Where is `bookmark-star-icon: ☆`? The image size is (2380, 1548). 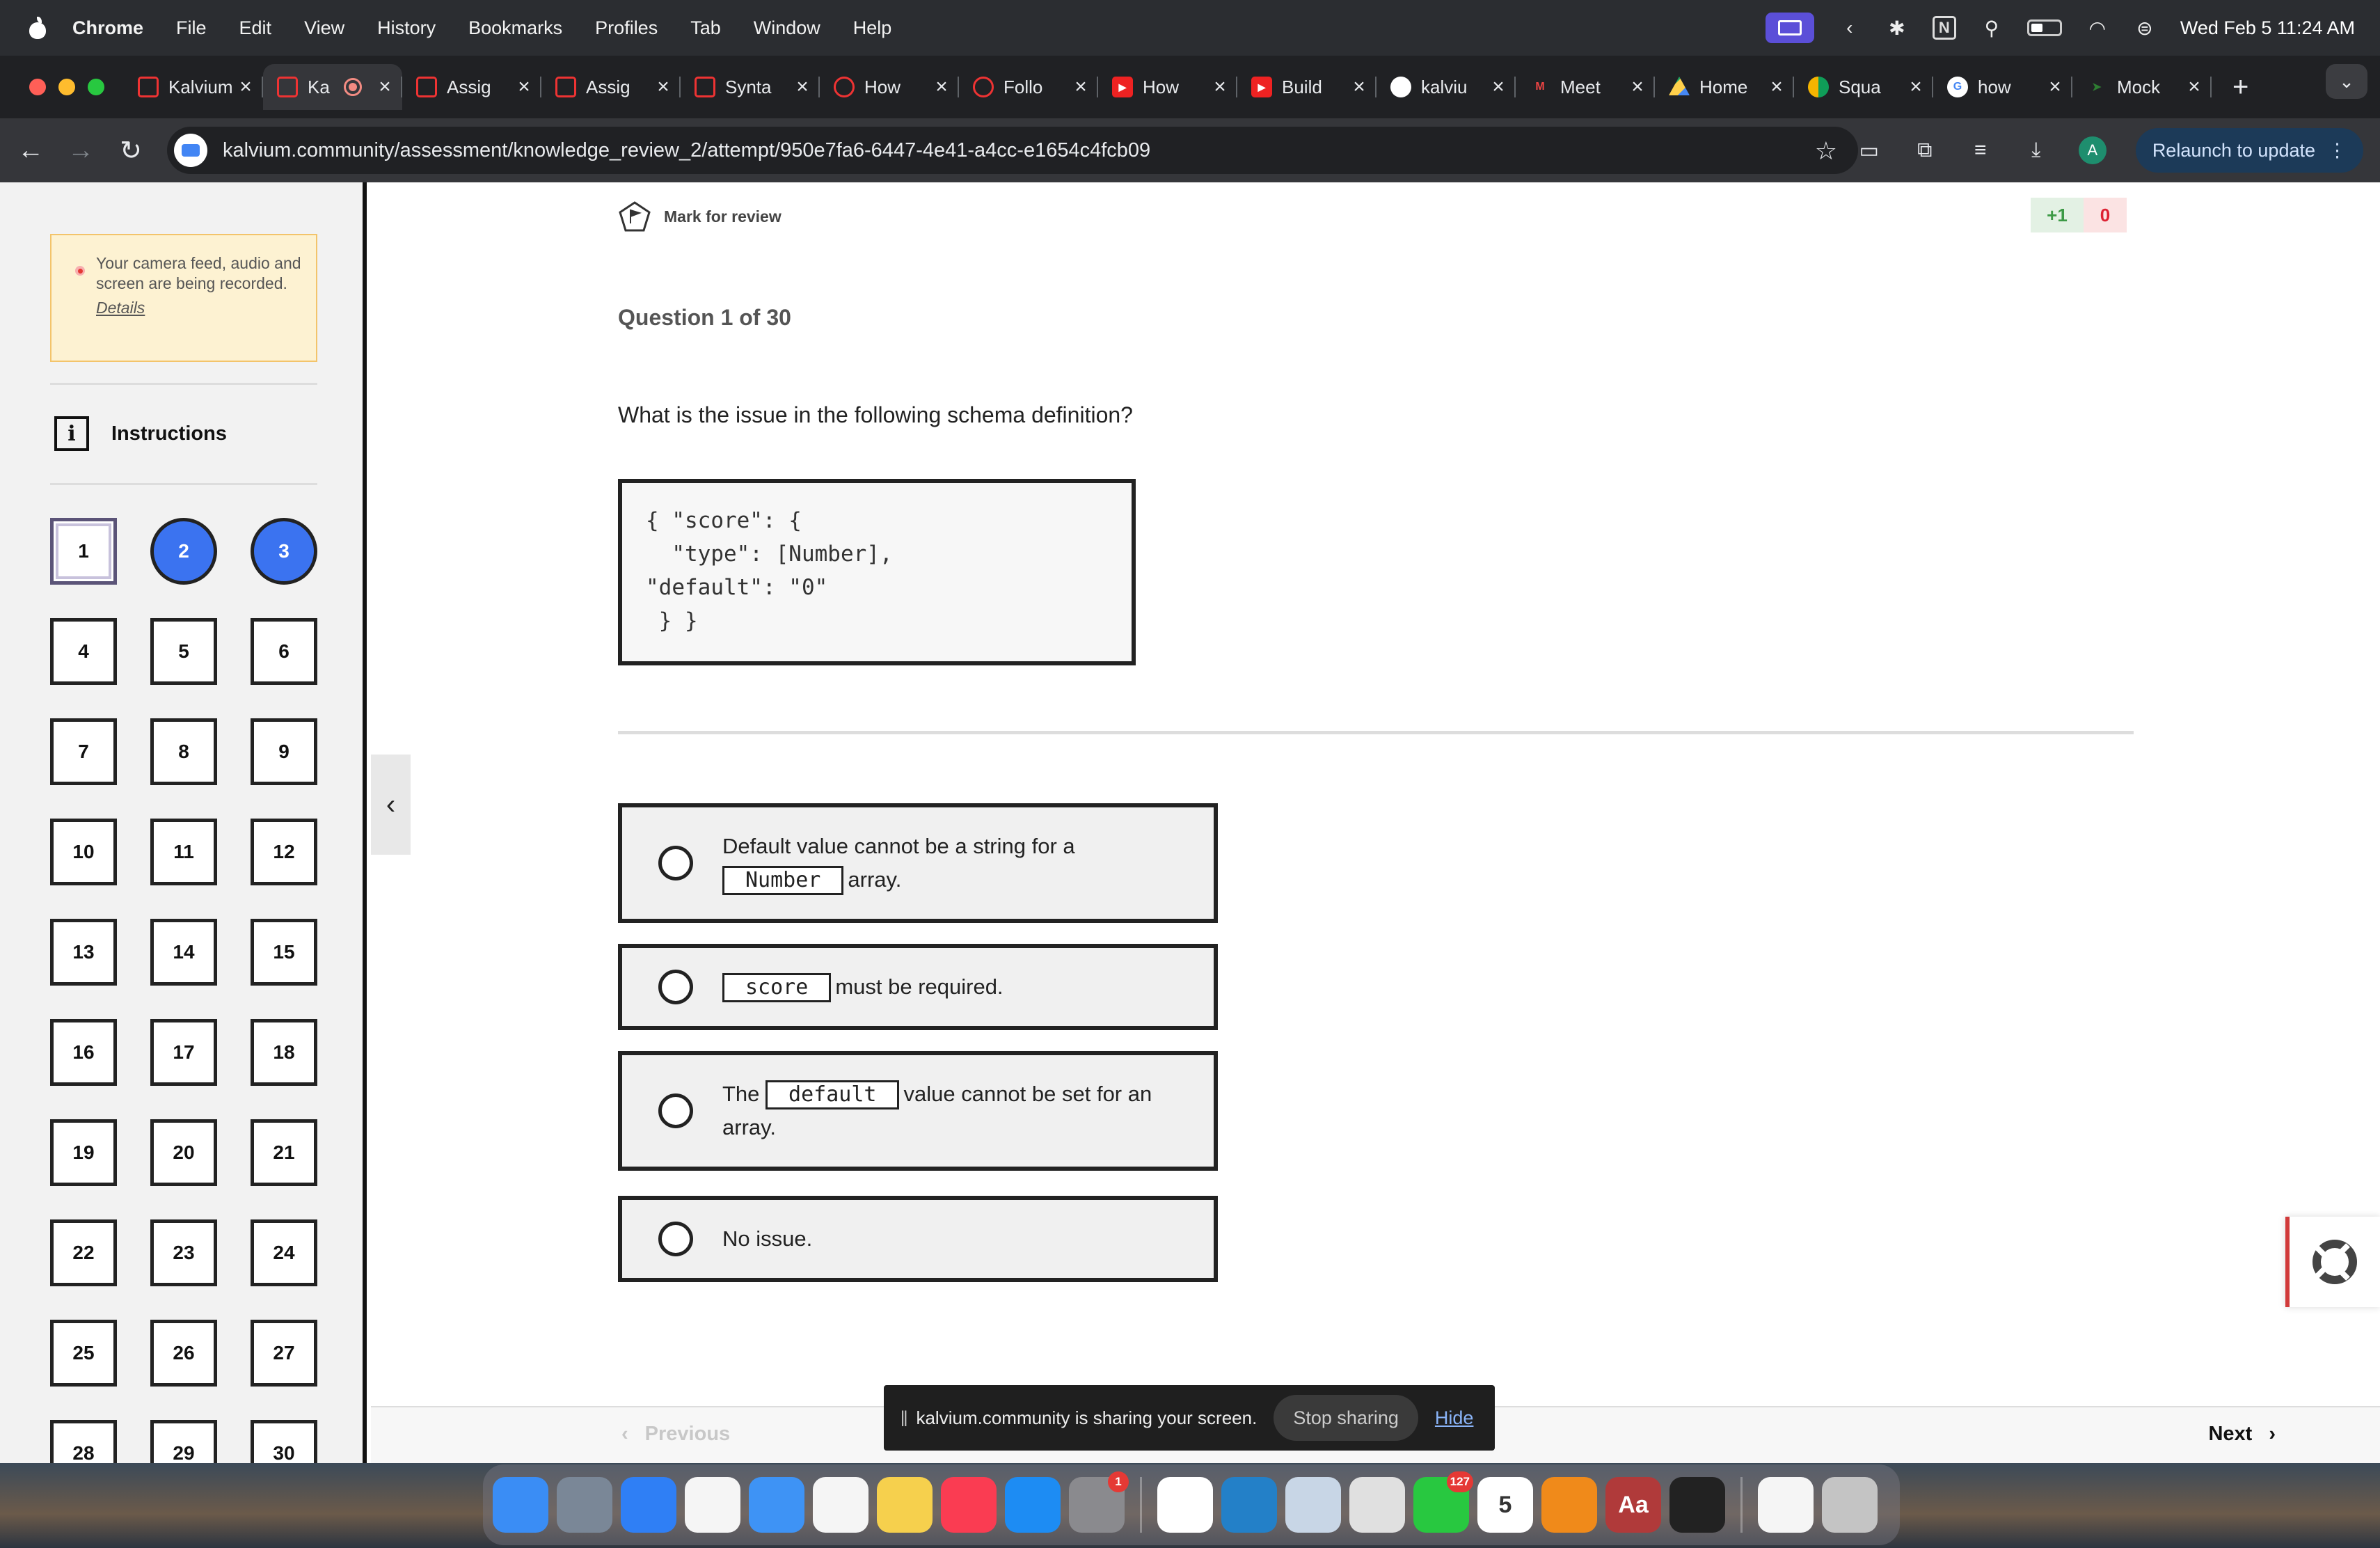
bookmark-star-icon: ☆ is located at coordinates (1826, 151).